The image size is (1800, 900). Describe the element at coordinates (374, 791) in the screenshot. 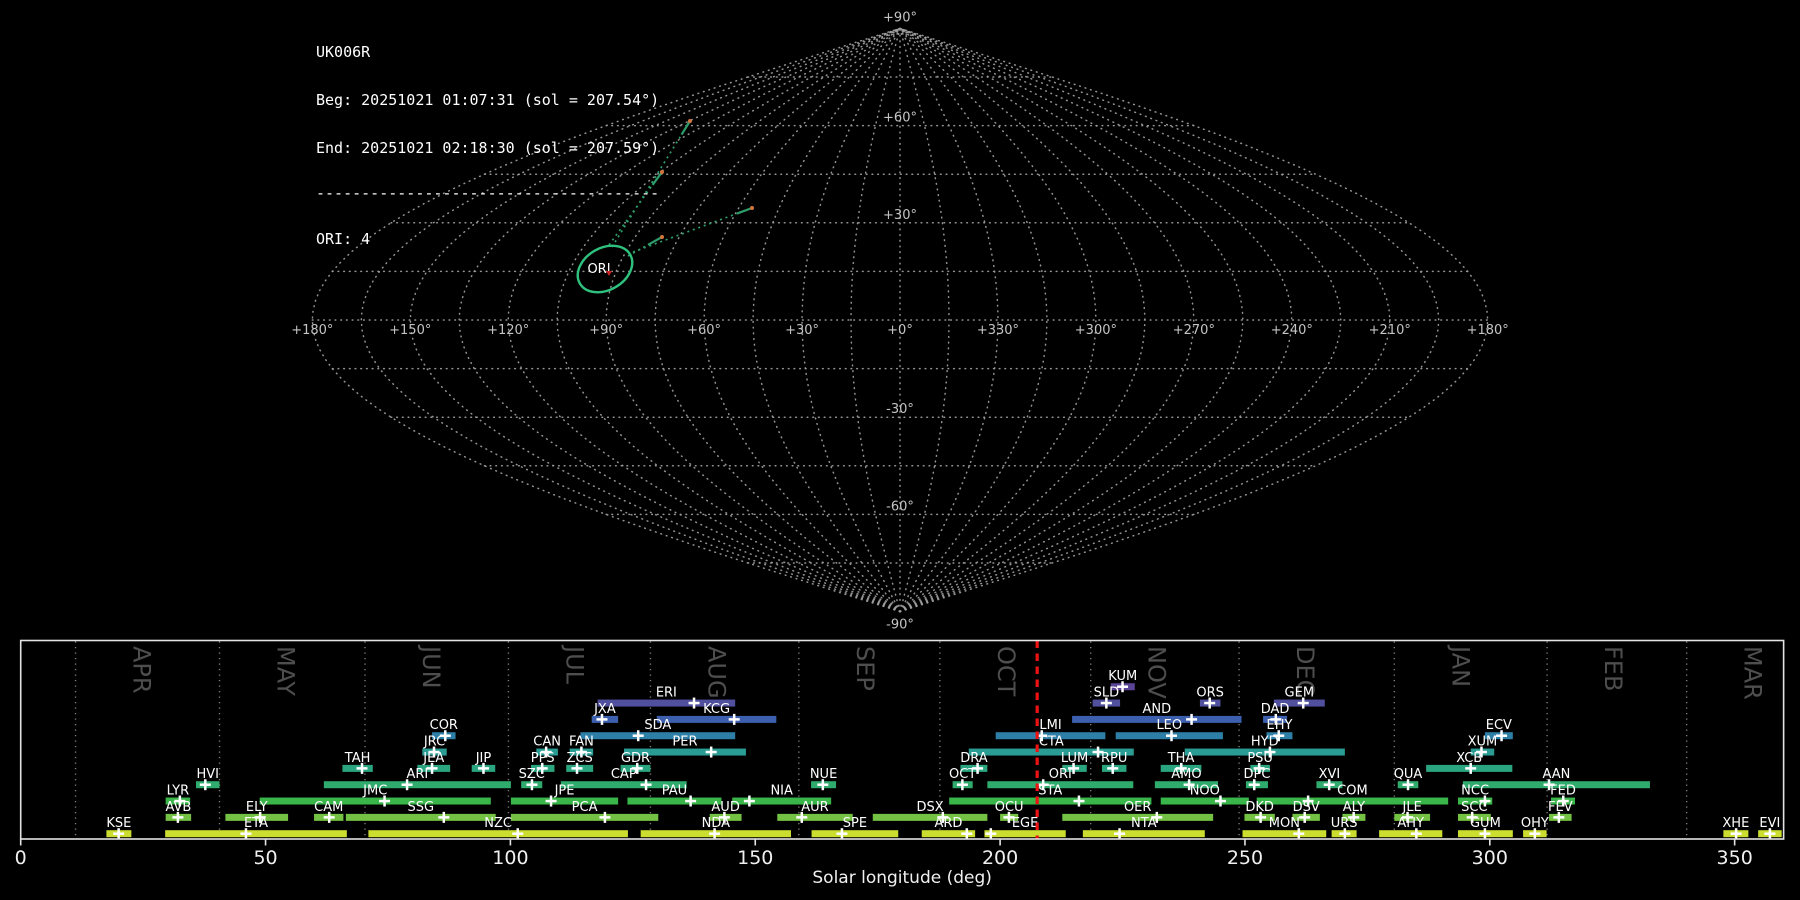

I see `shower-label: JMC` at that location.